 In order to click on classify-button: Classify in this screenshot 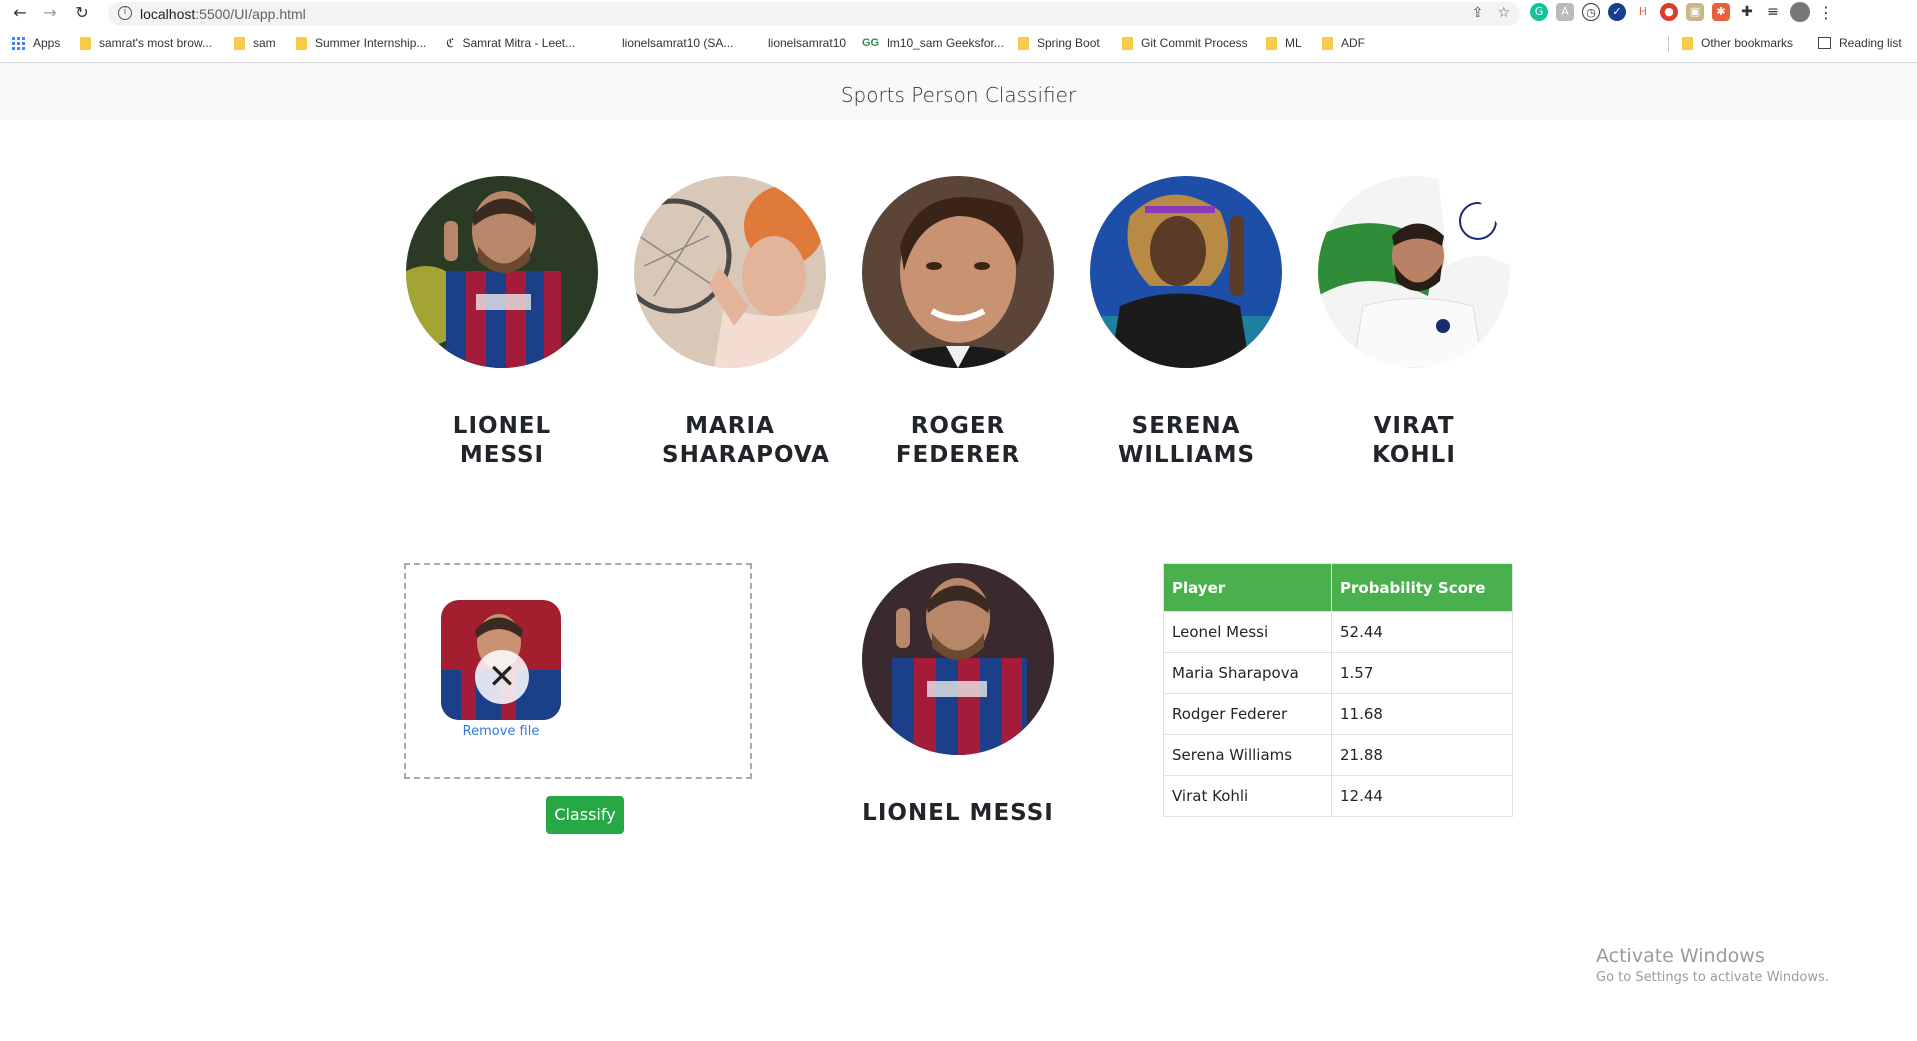, I will do `click(585, 815)`.